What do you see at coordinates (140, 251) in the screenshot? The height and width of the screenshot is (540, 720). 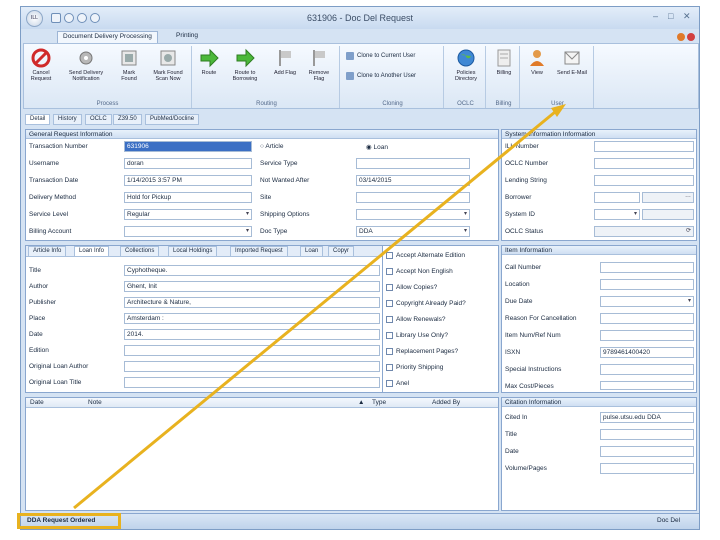 I see `tab-collections: Collections` at bounding box center [140, 251].